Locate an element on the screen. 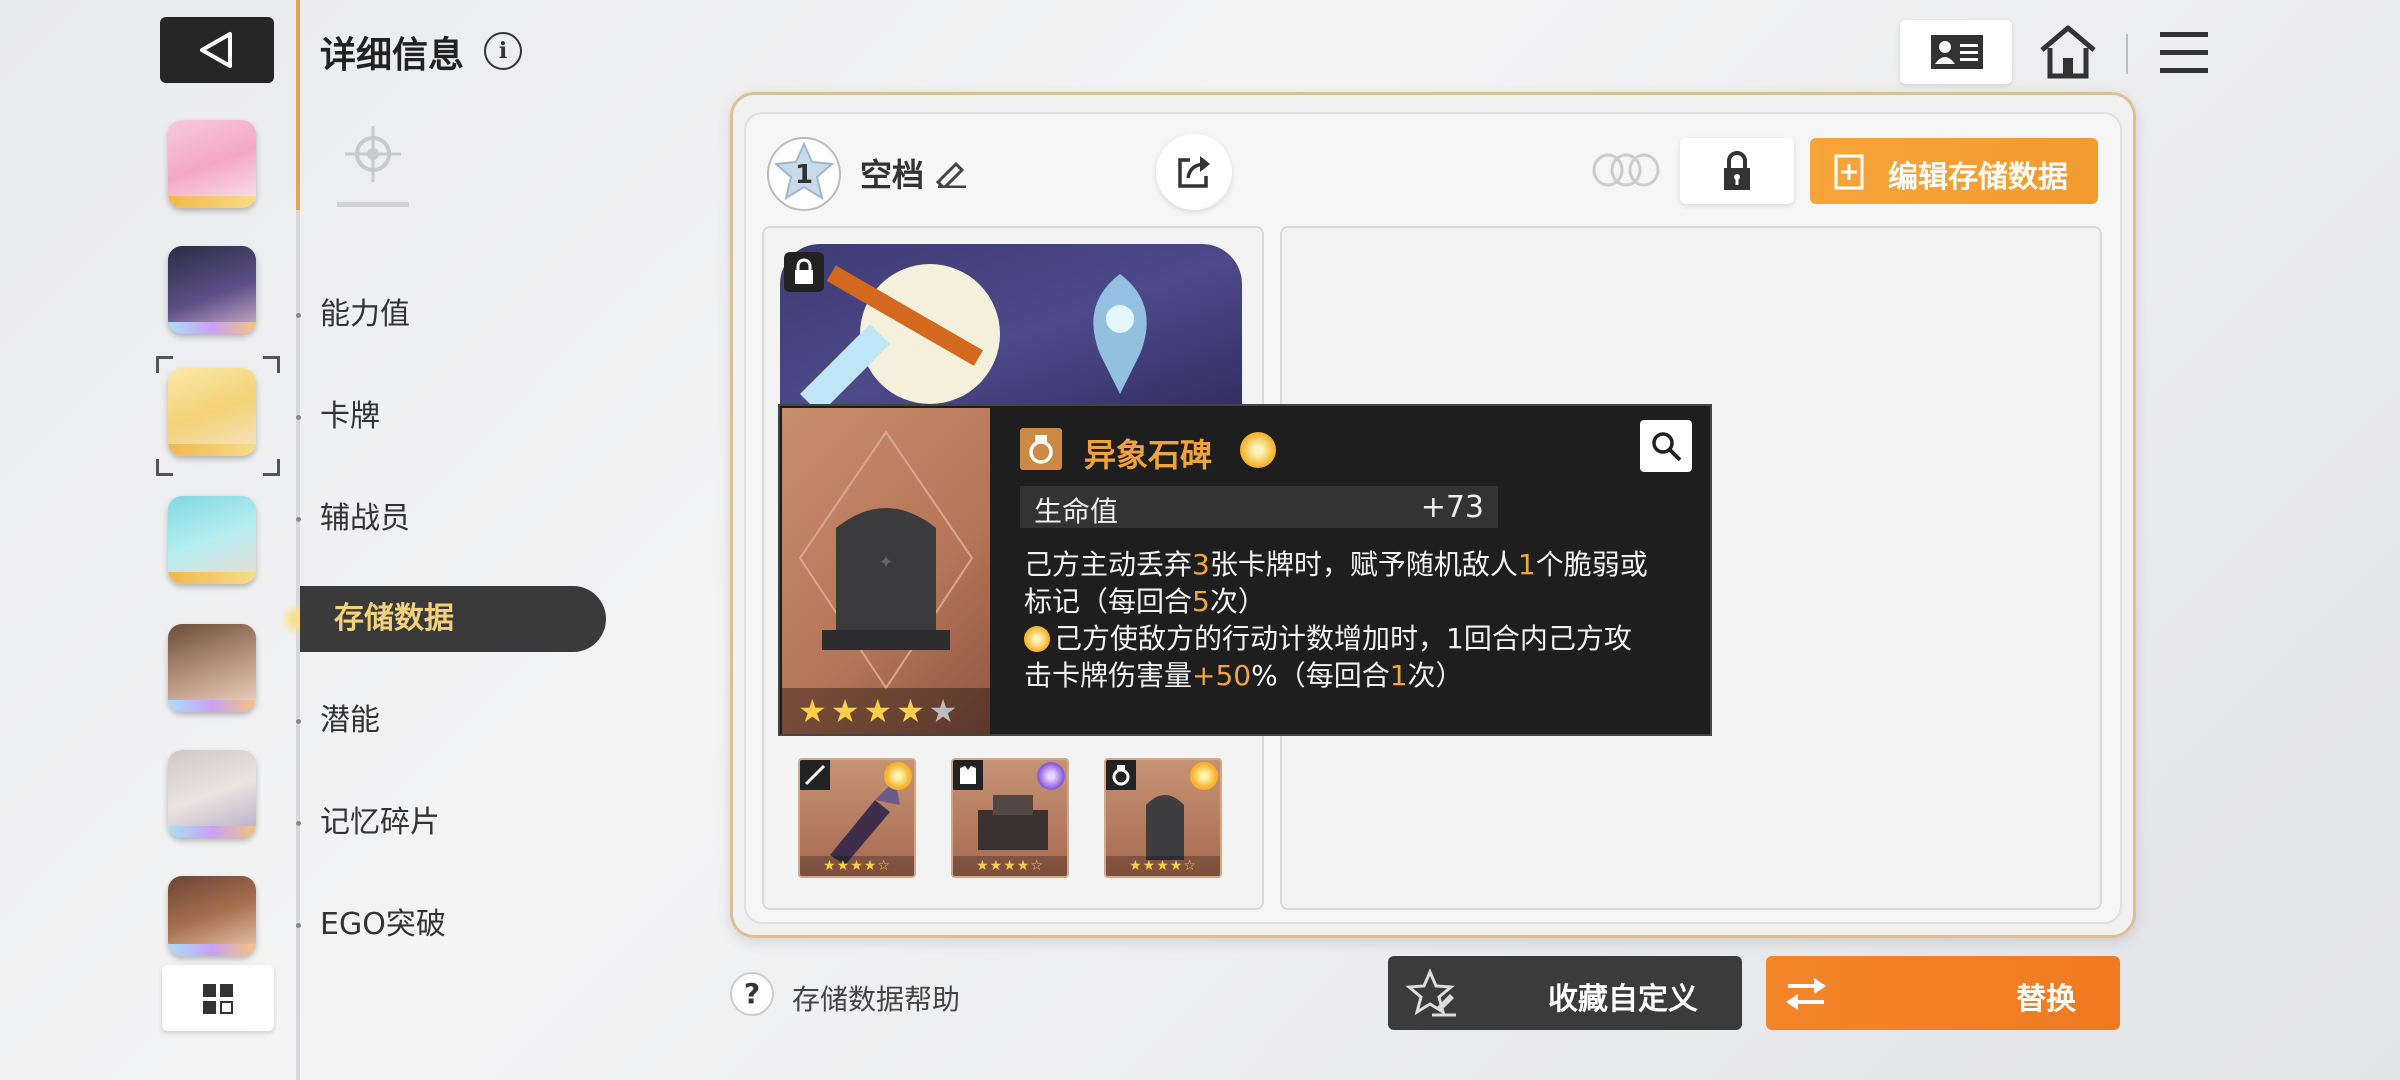  help-link: 存储数据帮助 is located at coordinates (876, 998).